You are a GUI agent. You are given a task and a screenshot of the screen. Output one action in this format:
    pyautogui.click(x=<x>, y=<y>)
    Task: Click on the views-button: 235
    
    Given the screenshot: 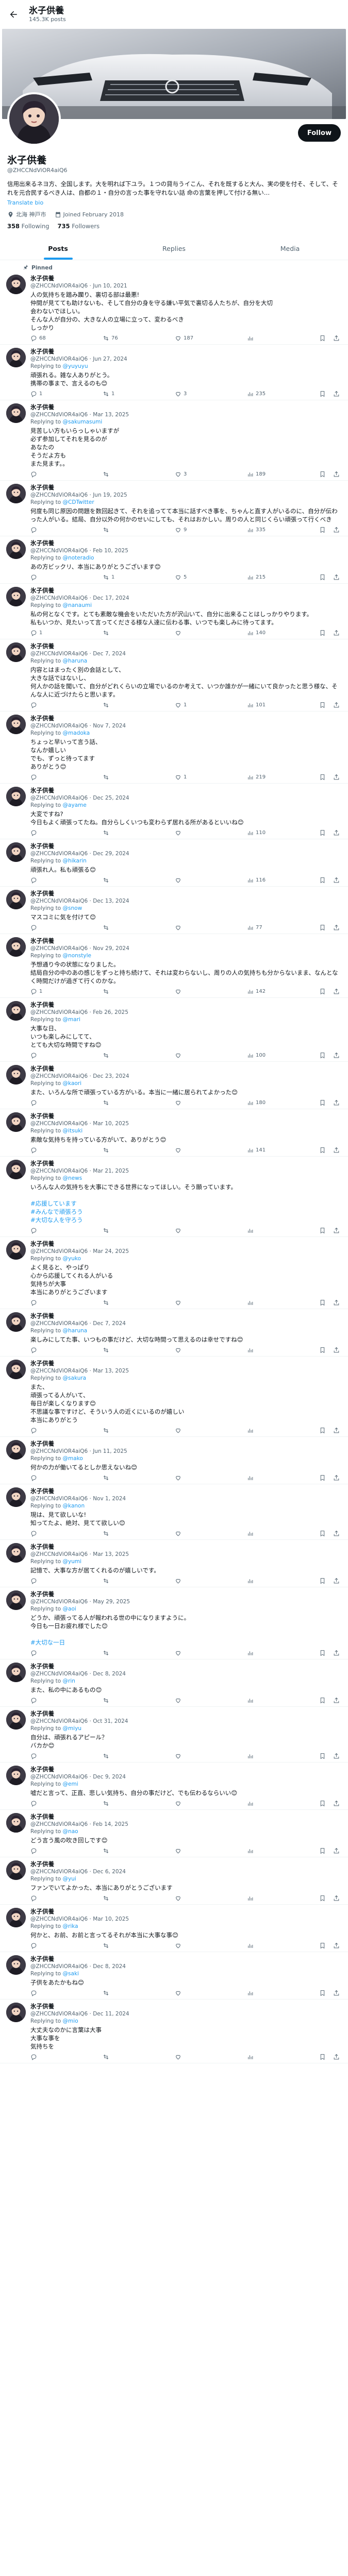 What is the action you would take?
    pyautogui.click(x=262, y=394)
    